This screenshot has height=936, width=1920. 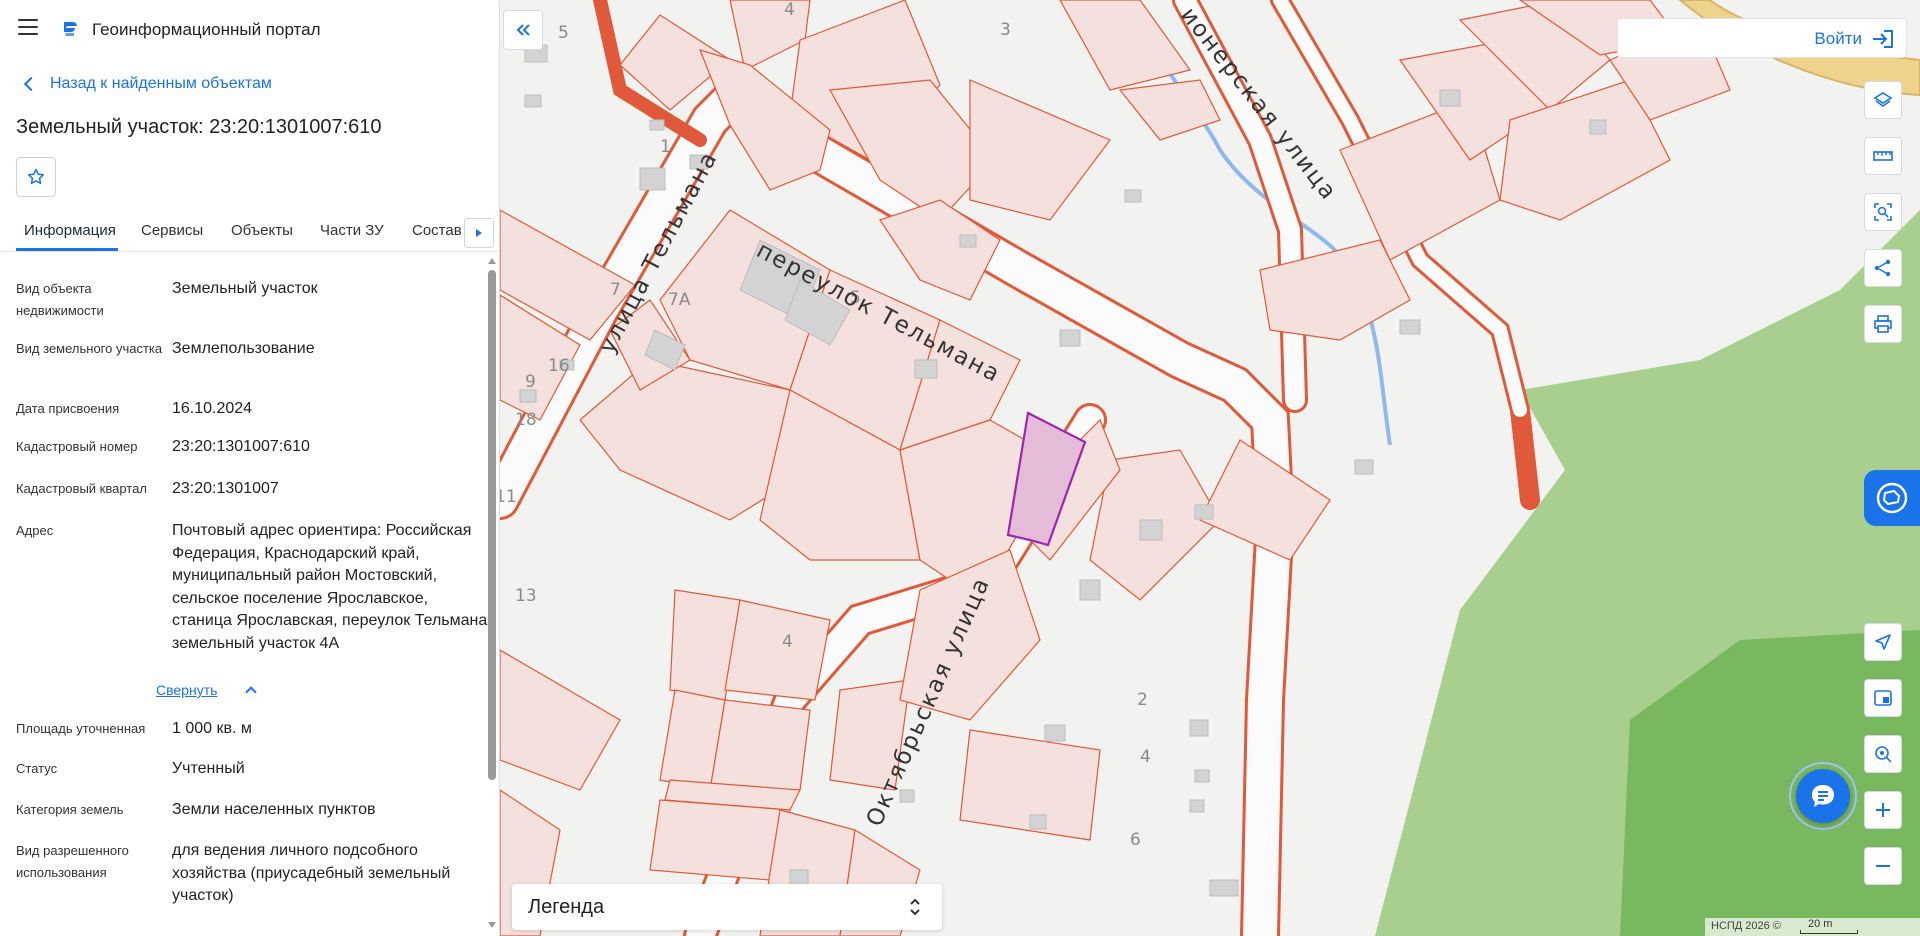 I want to click on scroll-up-icon, so click(x=492, y=261).